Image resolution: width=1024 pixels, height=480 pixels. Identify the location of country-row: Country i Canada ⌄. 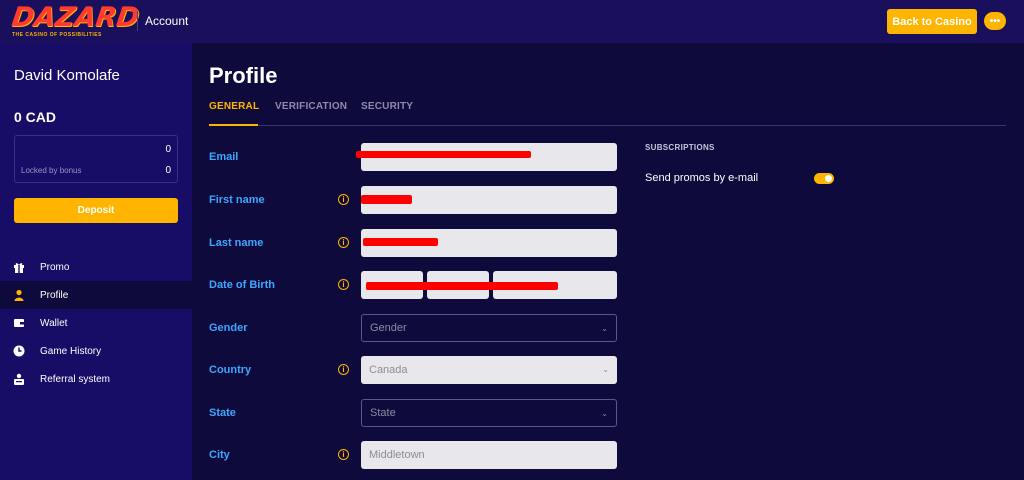
(413, 370).